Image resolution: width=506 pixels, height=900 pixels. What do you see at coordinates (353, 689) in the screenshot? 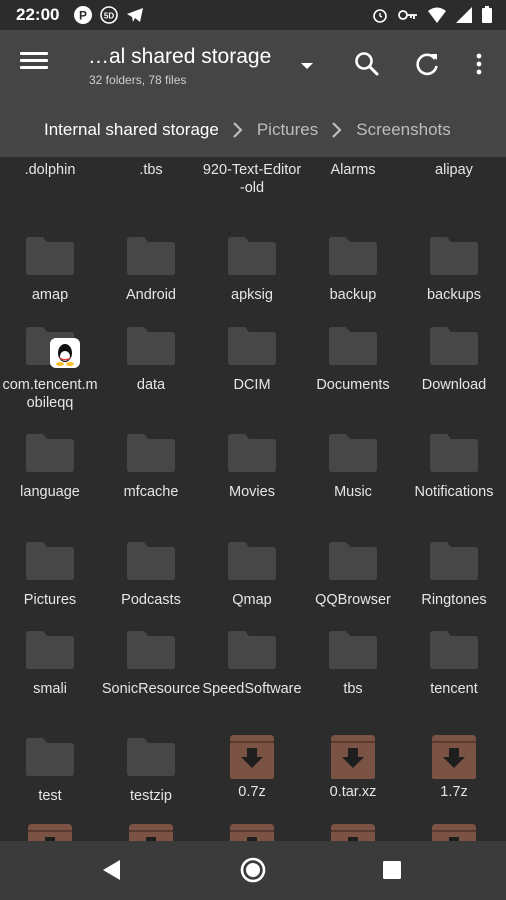
I see `item-label: tbs` at bounding box center [353, 689].